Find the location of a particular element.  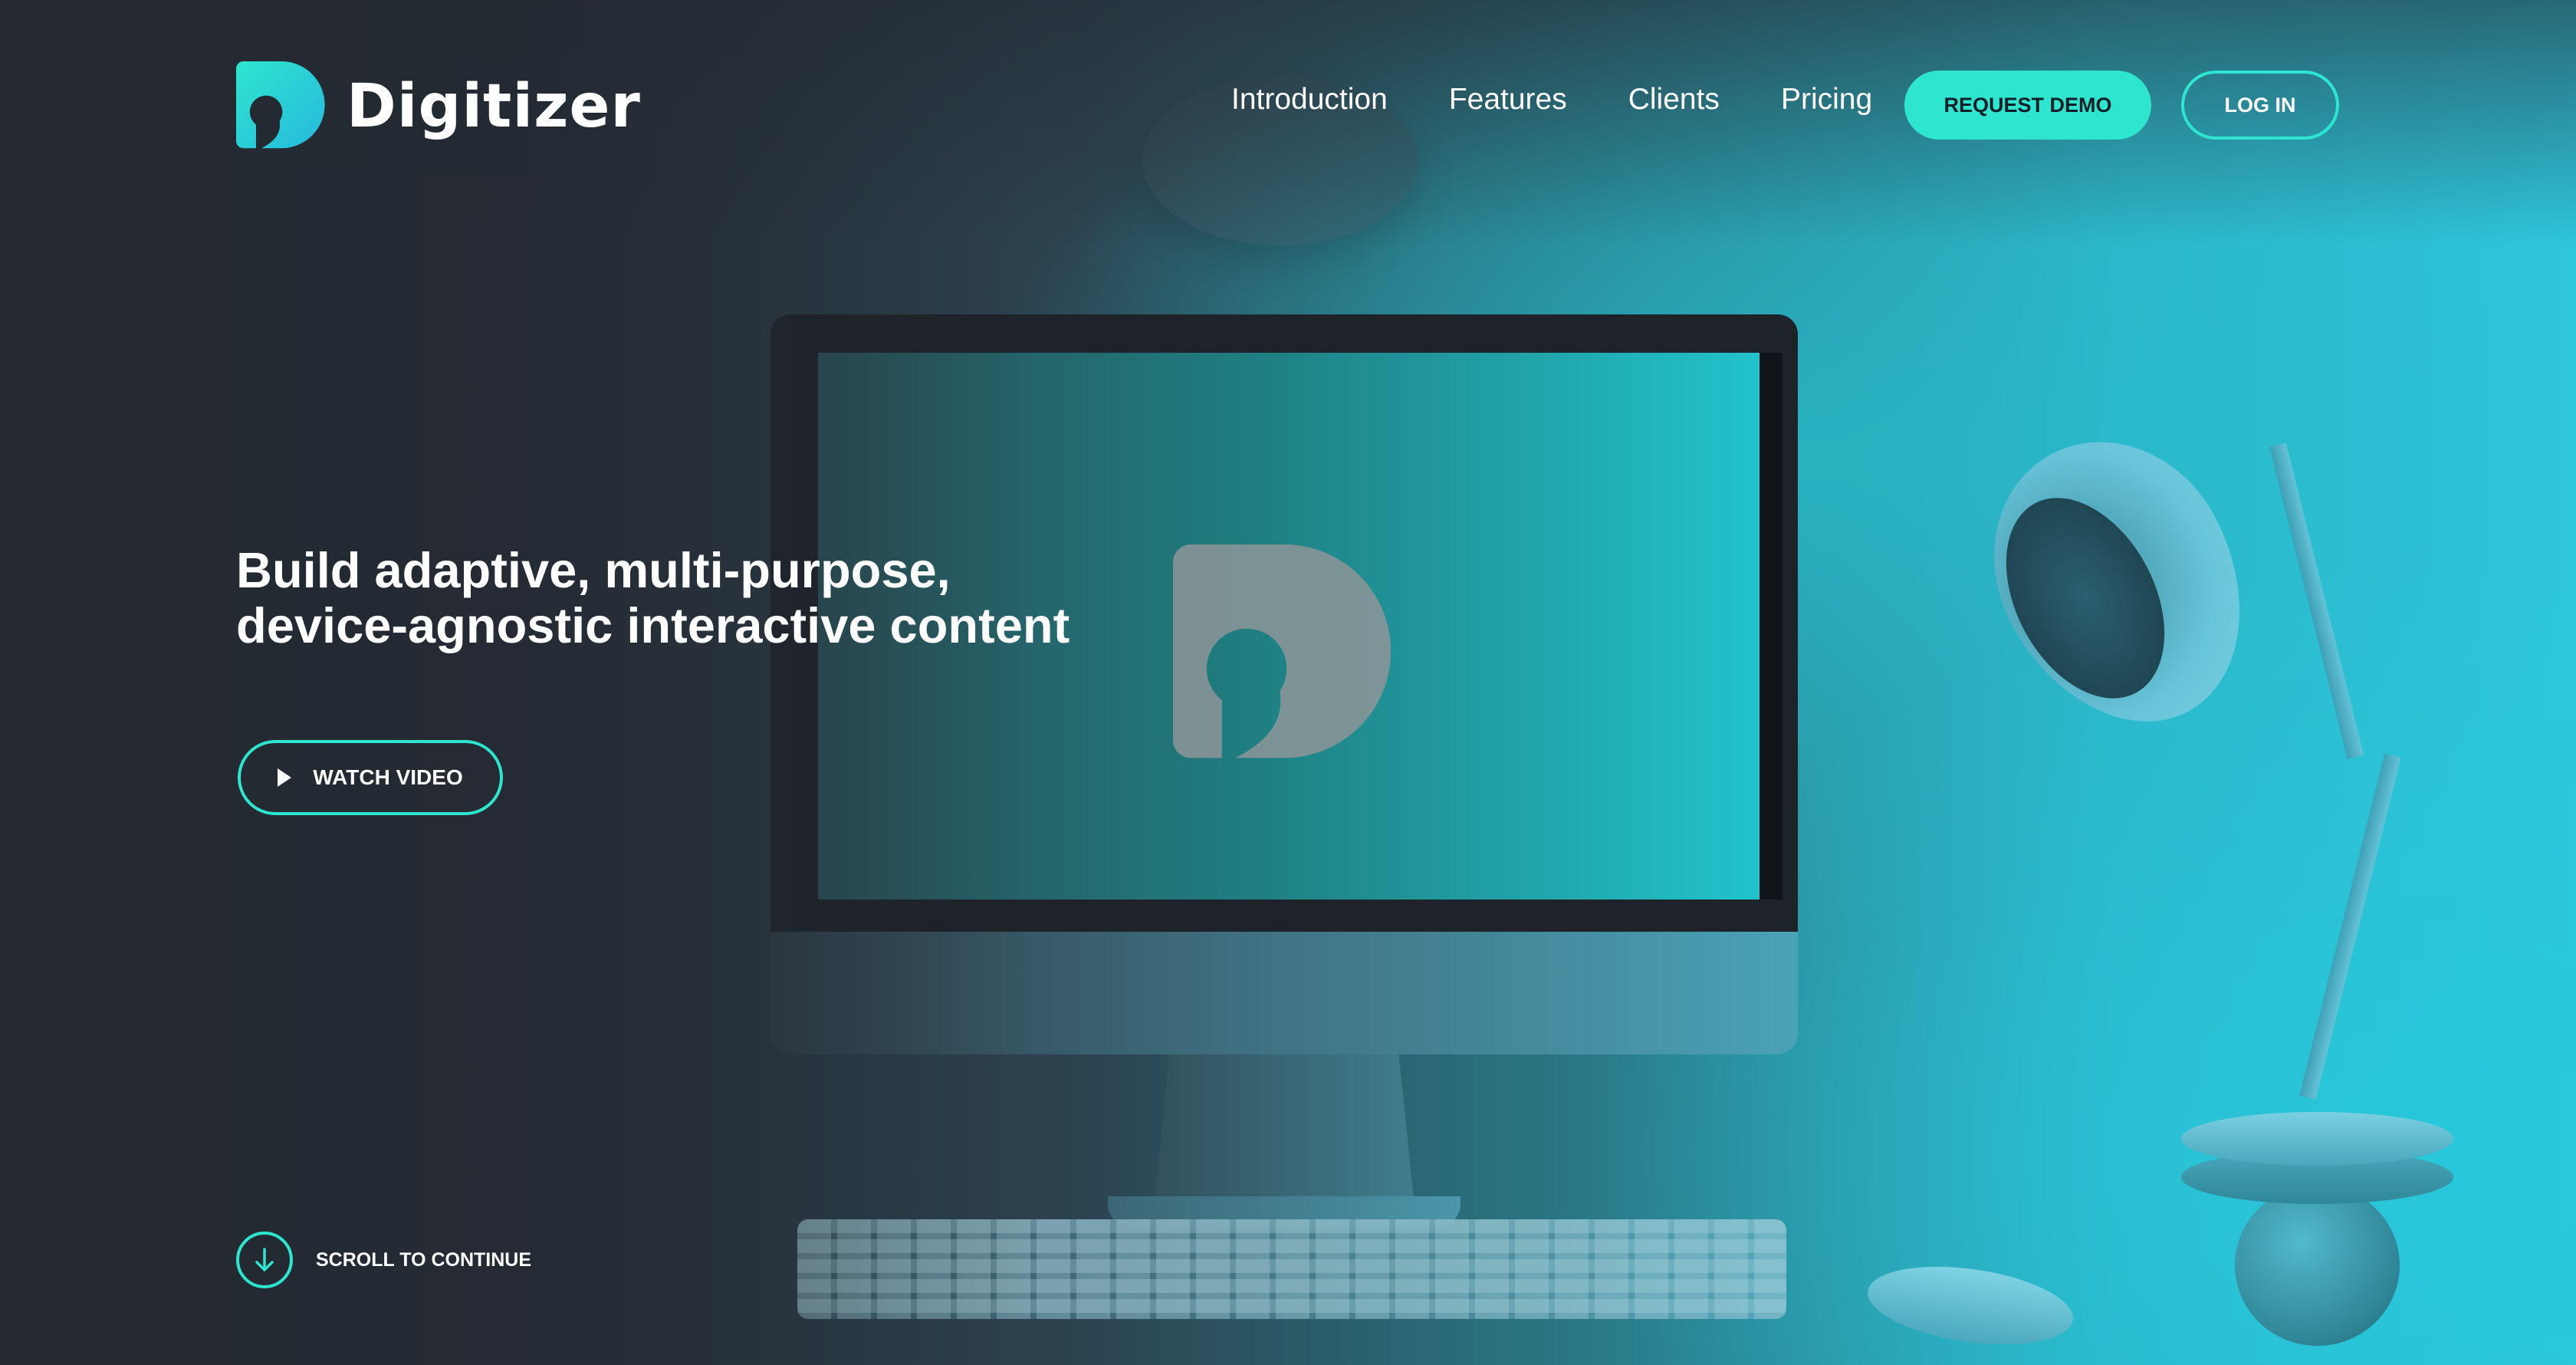

main-nav: Introduction Features Clients Pricing is located at coordinates (1582, 100).